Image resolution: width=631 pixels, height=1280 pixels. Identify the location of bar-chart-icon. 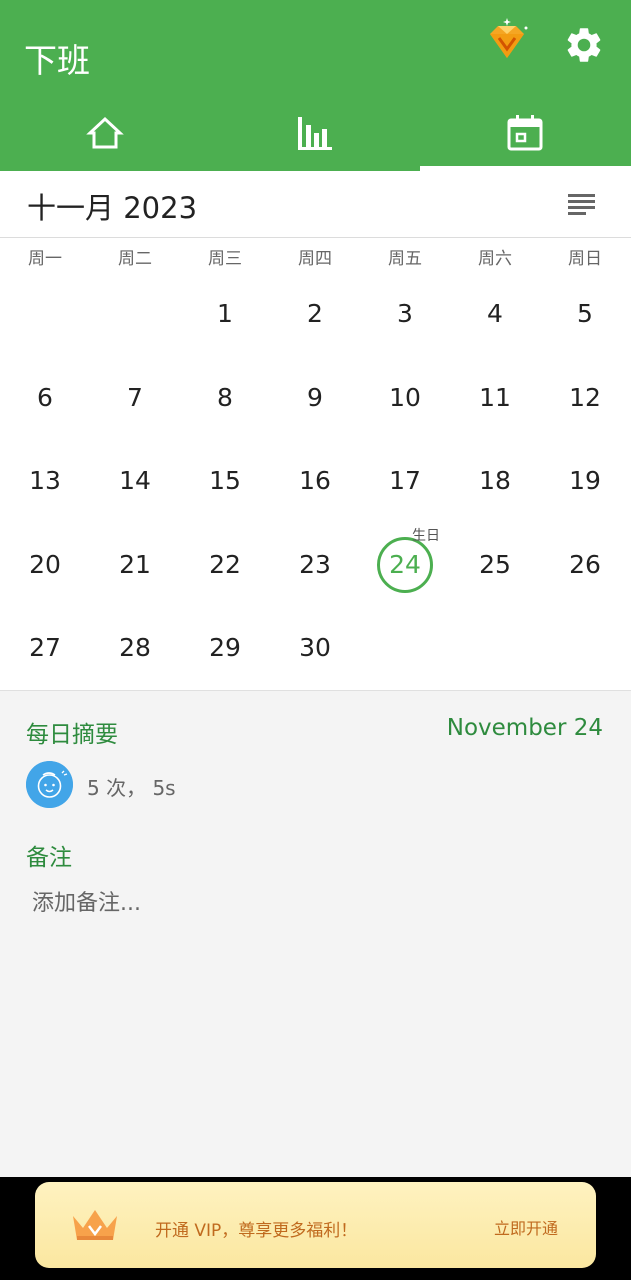
(315, 133).